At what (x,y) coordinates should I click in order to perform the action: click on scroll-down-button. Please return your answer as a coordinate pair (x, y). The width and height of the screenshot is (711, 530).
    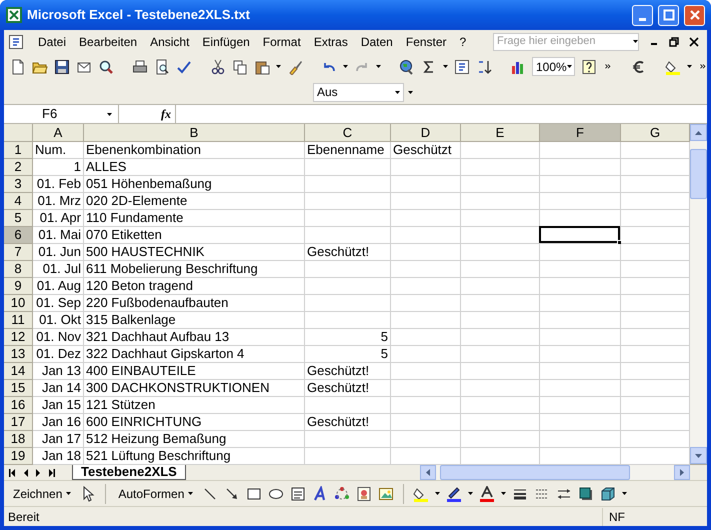
    Looking at the image, I should click on (698, 455).